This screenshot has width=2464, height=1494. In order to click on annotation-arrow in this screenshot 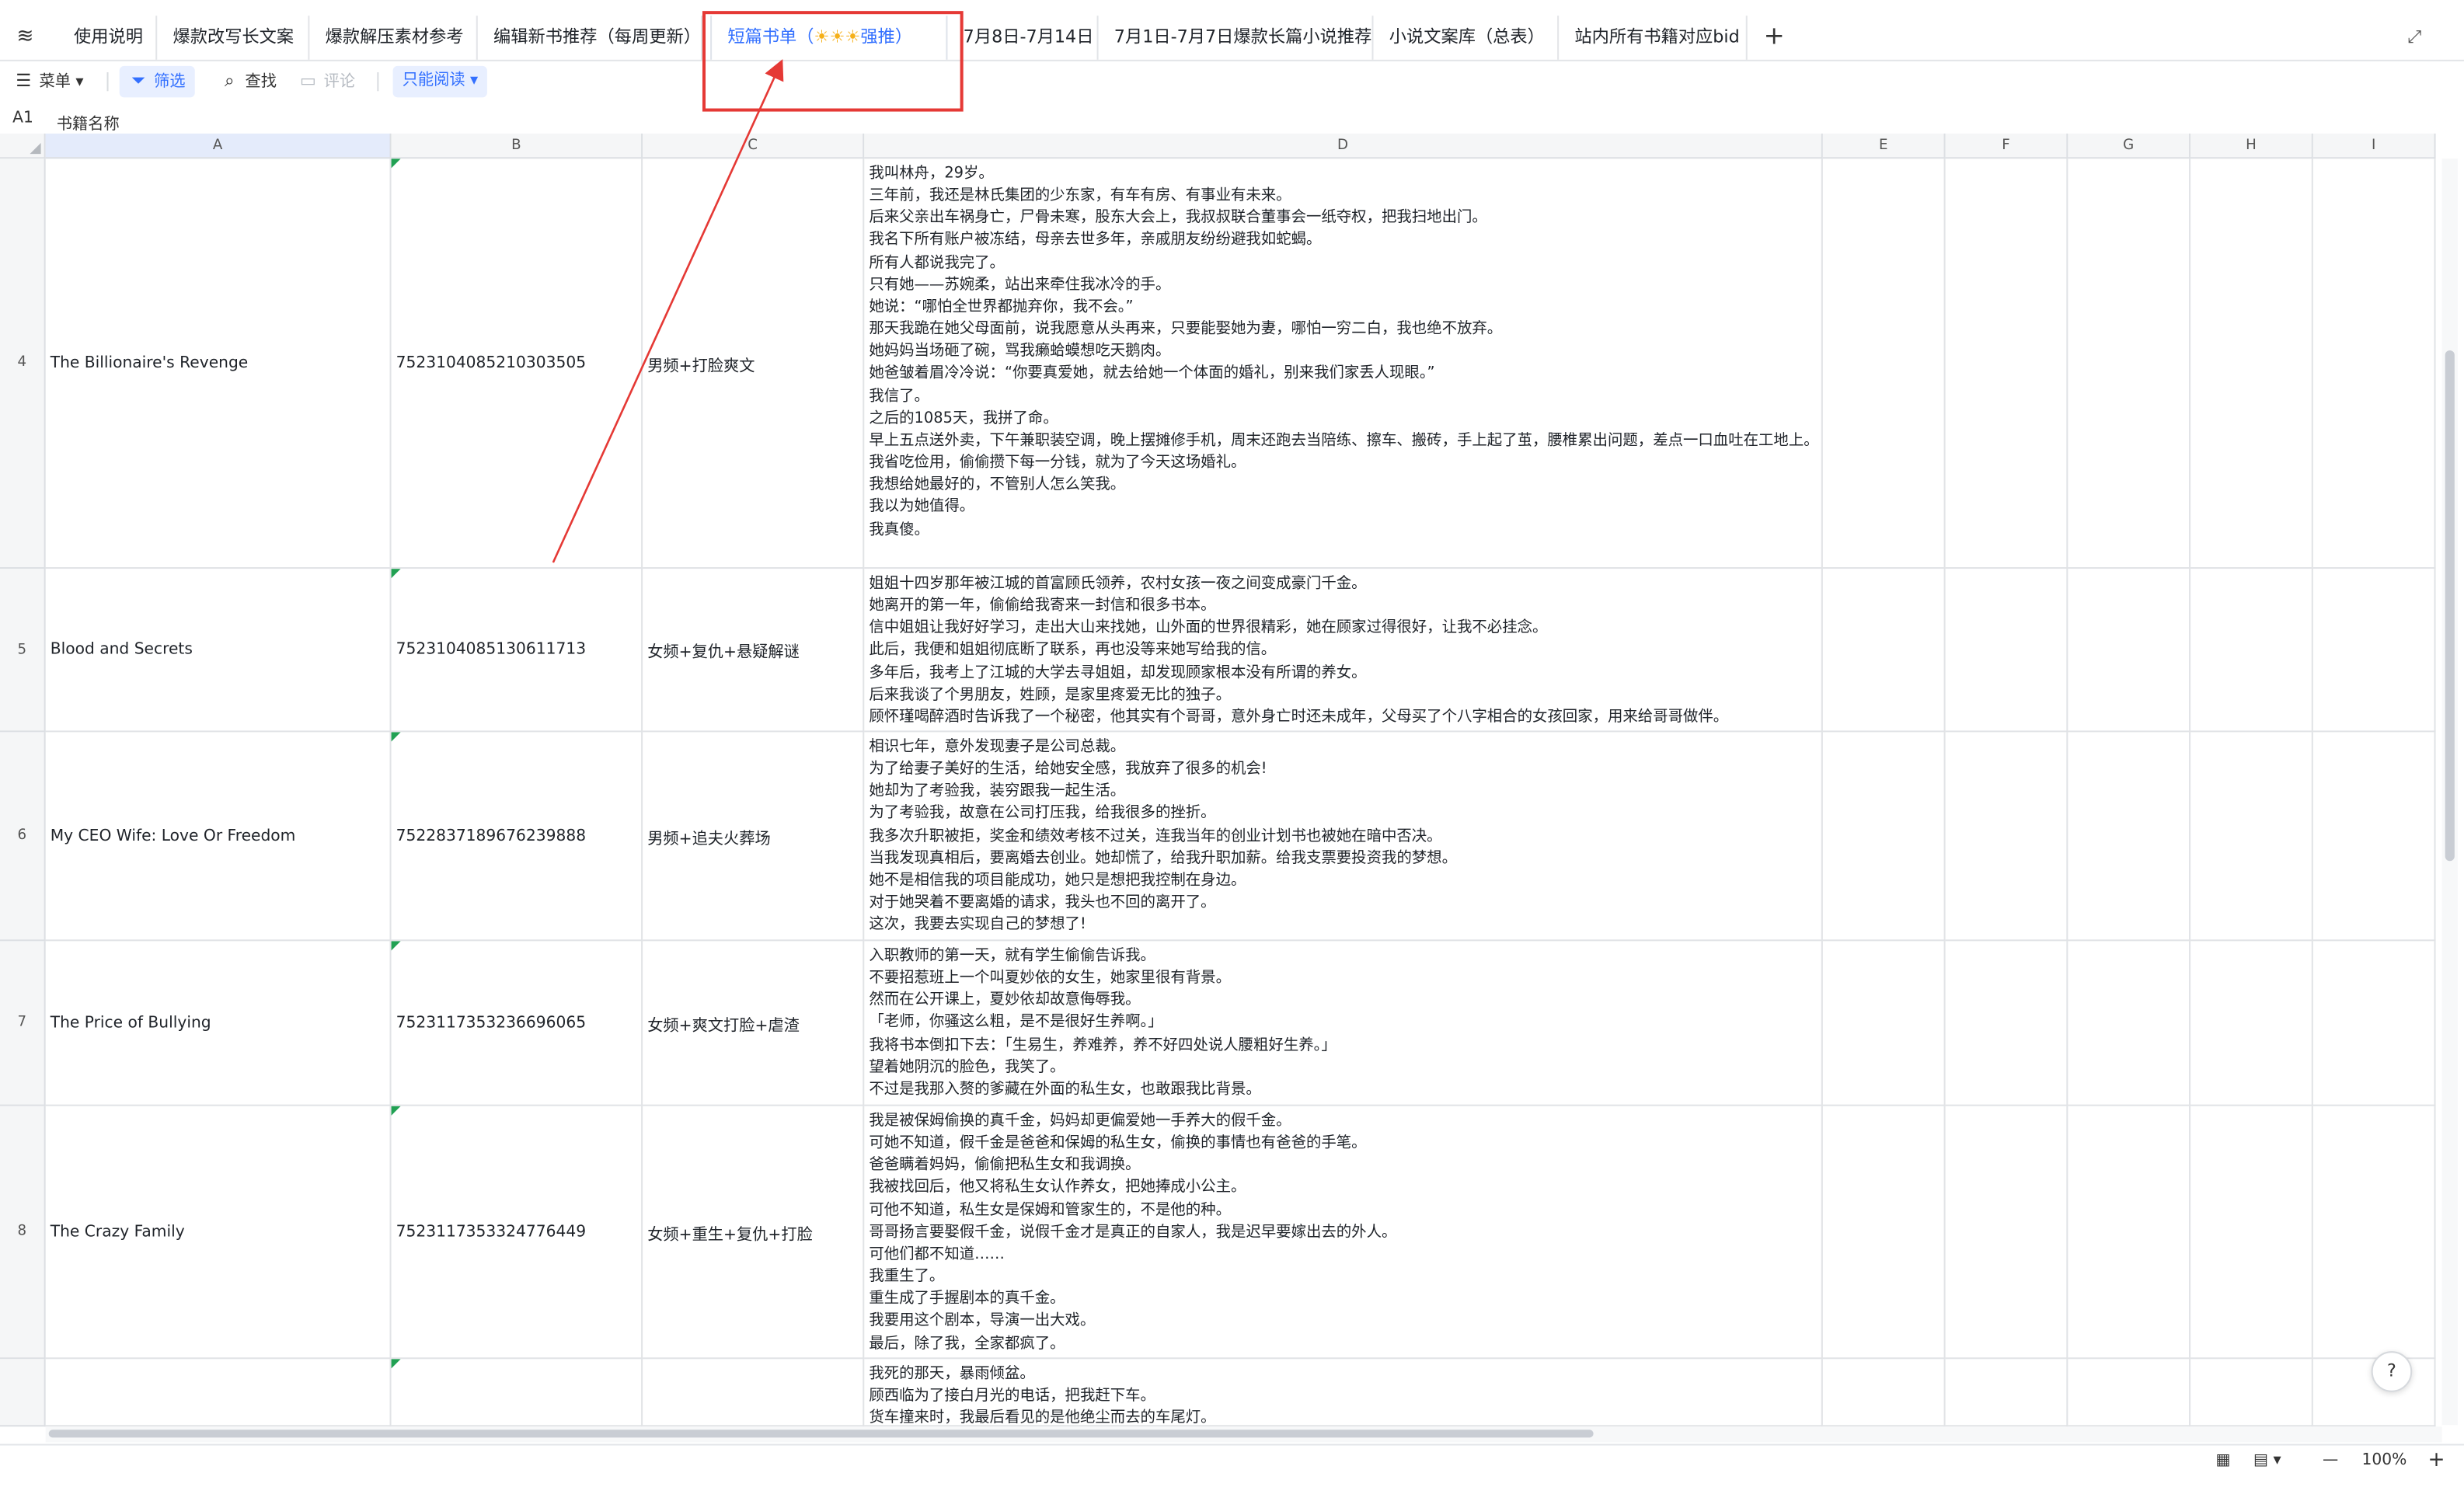, I will do `click(668, 311)`.